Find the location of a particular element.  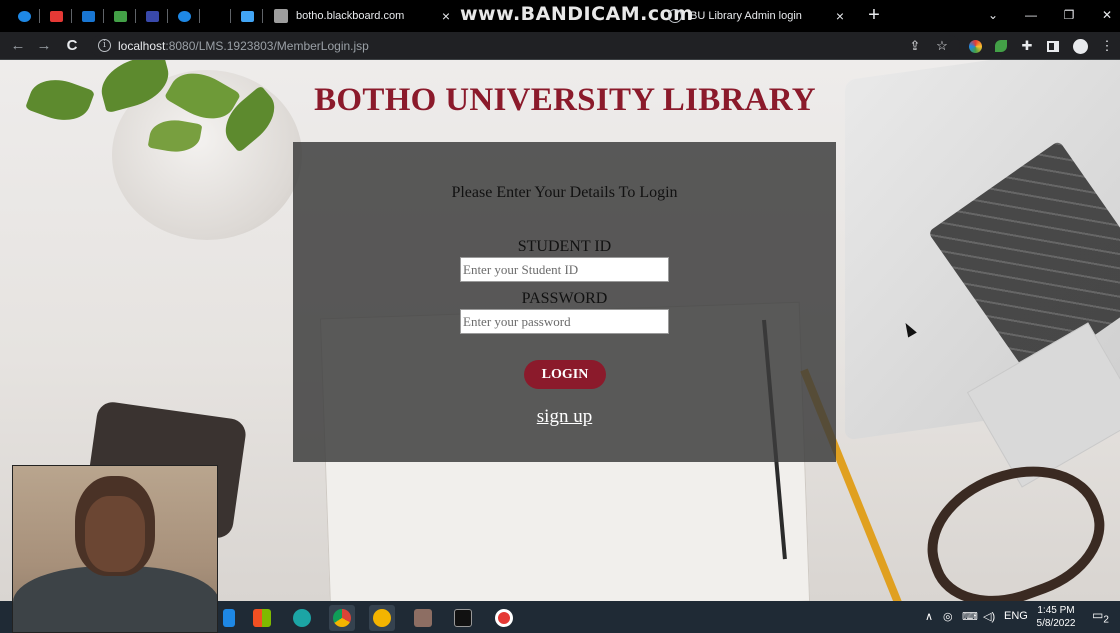

taskbar-game-icon is located at coordinates (423, 618).